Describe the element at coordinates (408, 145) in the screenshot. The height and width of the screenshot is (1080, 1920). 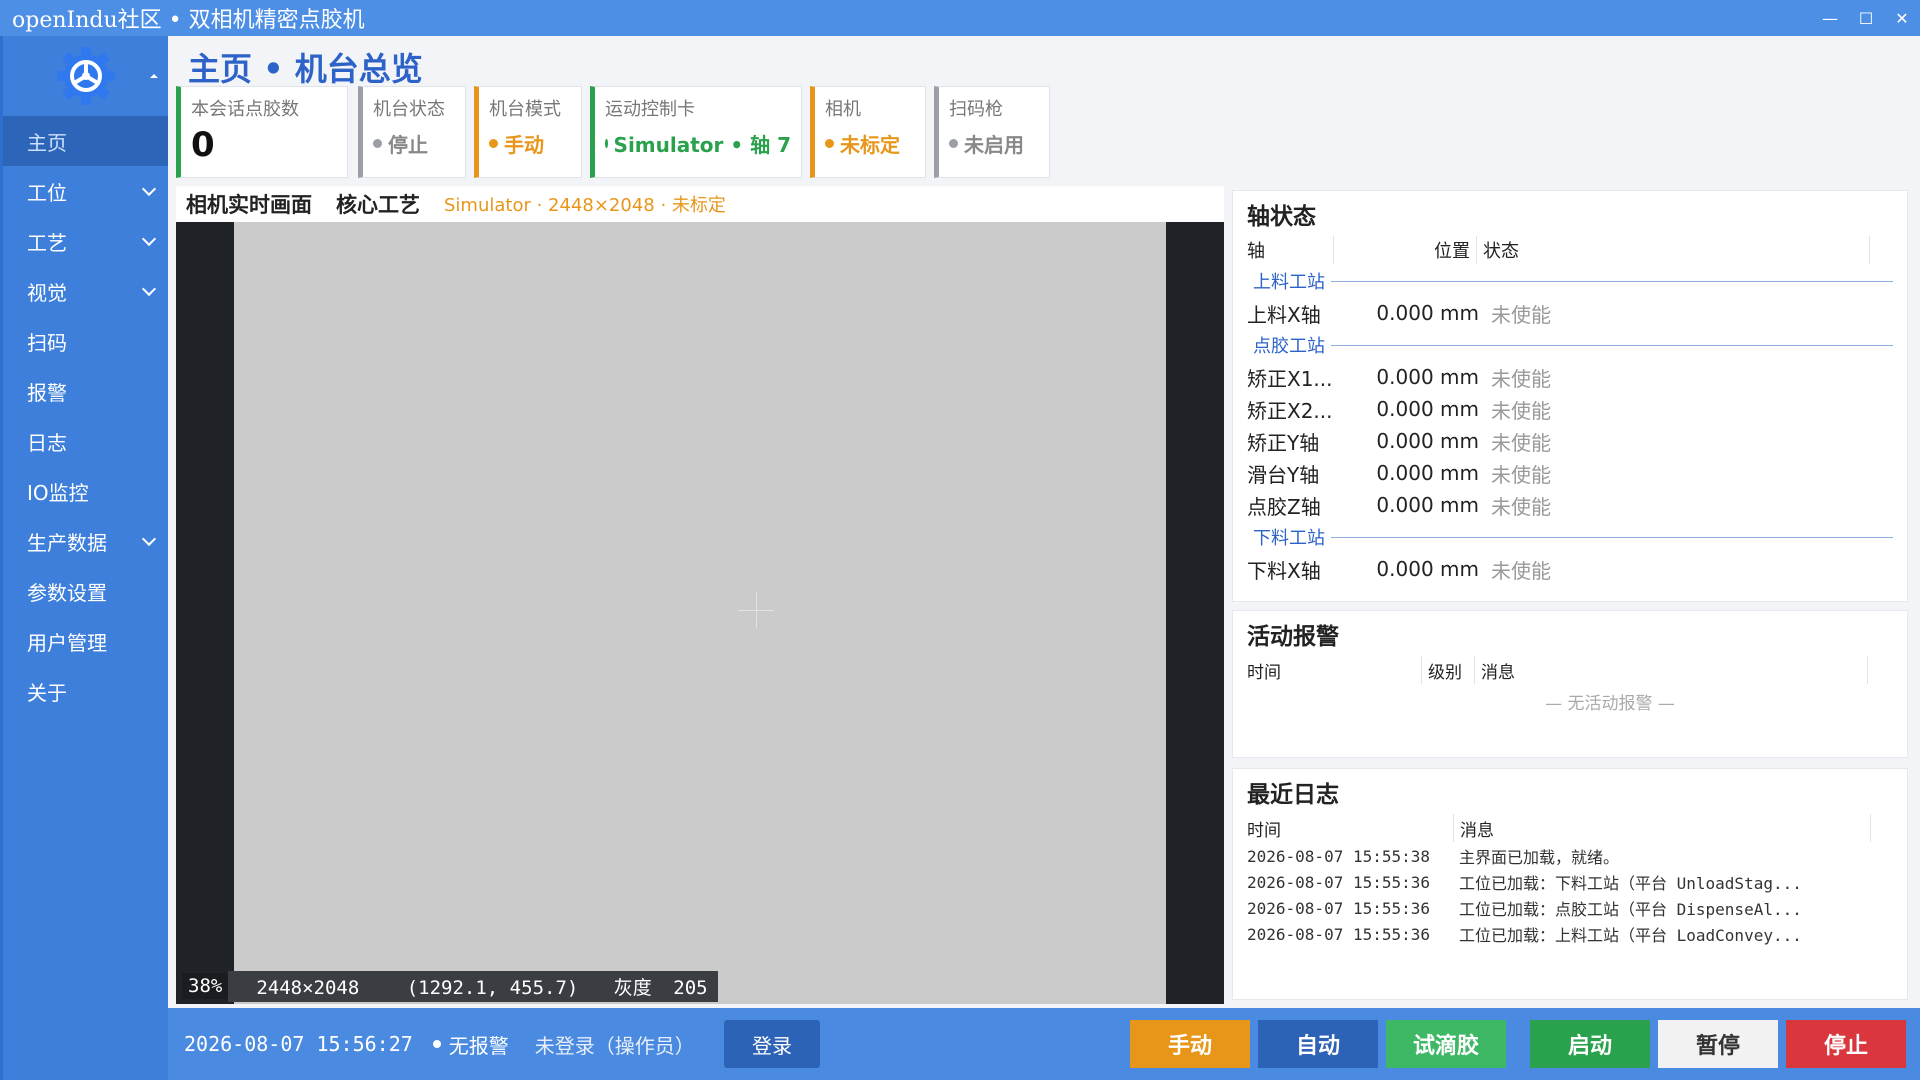
I see `card-value: 停止` at that location.